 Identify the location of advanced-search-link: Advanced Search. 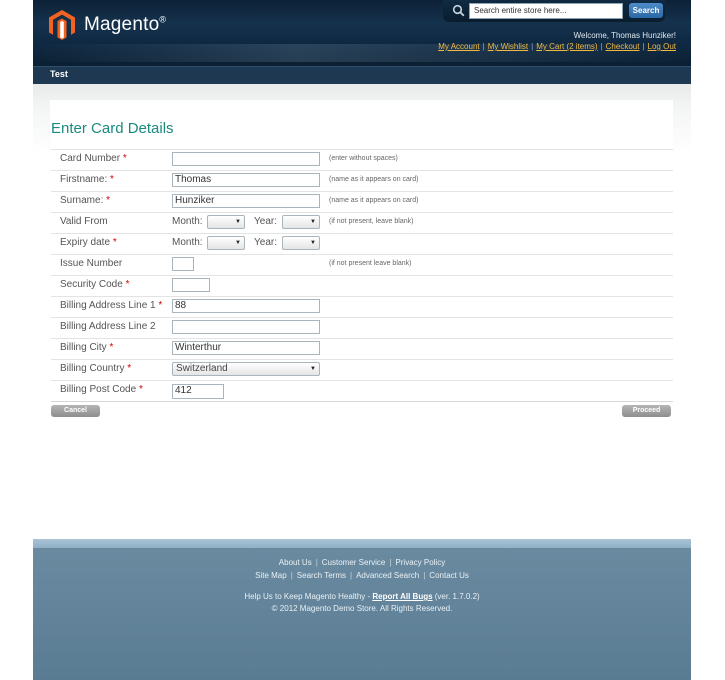
(387, 575).